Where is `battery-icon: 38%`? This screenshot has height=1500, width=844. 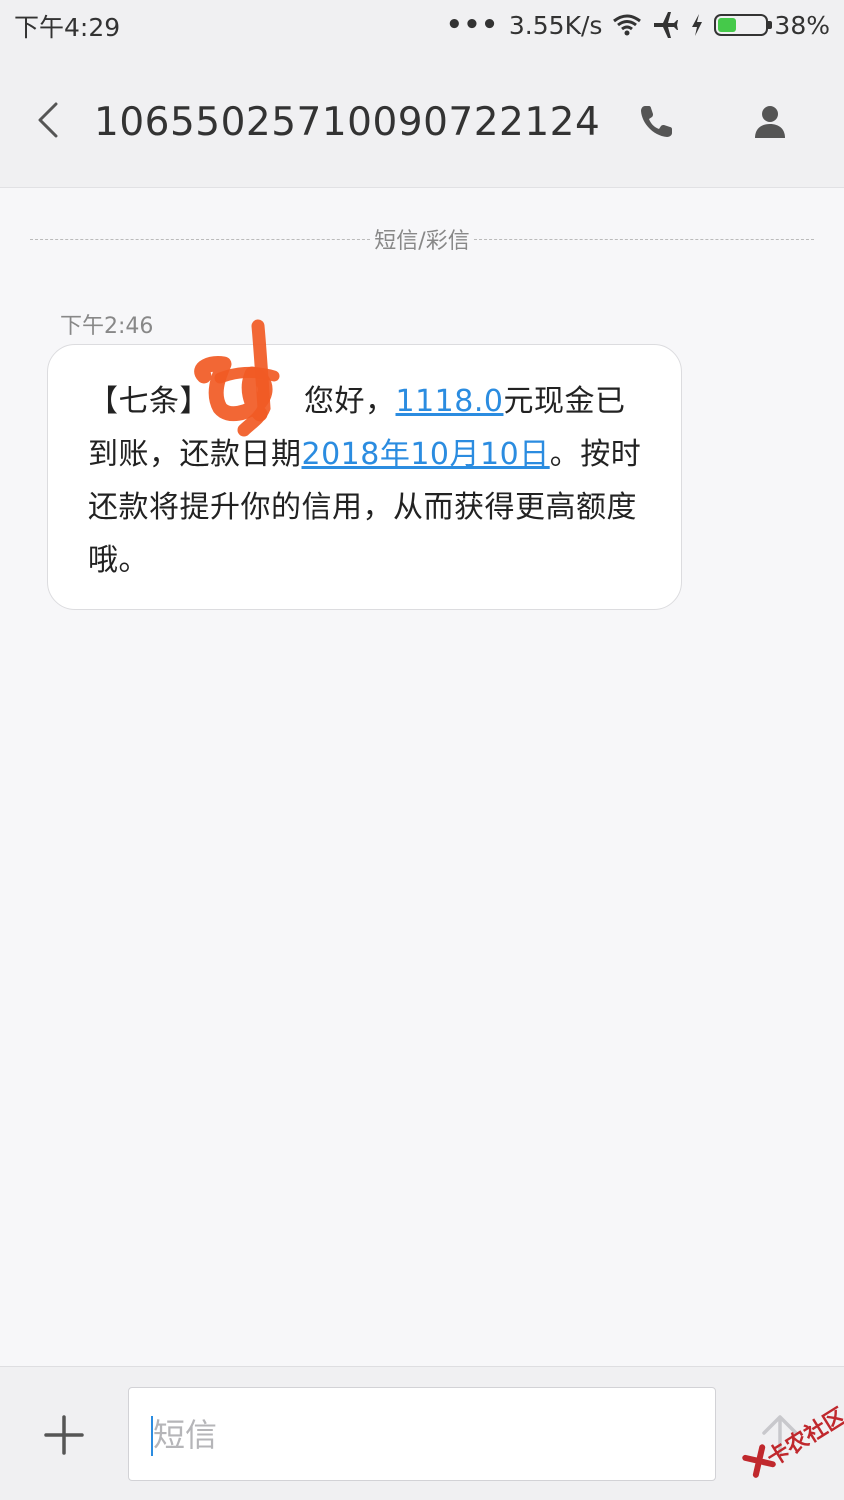 battery-icon: 38% is located at coordinates (772, 25).